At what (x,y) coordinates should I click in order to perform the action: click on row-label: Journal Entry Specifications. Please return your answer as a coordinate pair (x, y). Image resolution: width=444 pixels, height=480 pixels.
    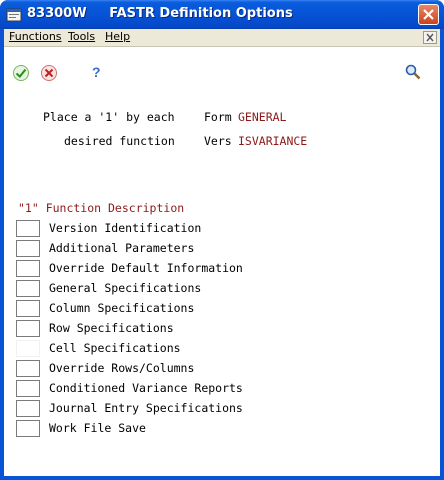
    Looking at the image, I should click on (146, 408).